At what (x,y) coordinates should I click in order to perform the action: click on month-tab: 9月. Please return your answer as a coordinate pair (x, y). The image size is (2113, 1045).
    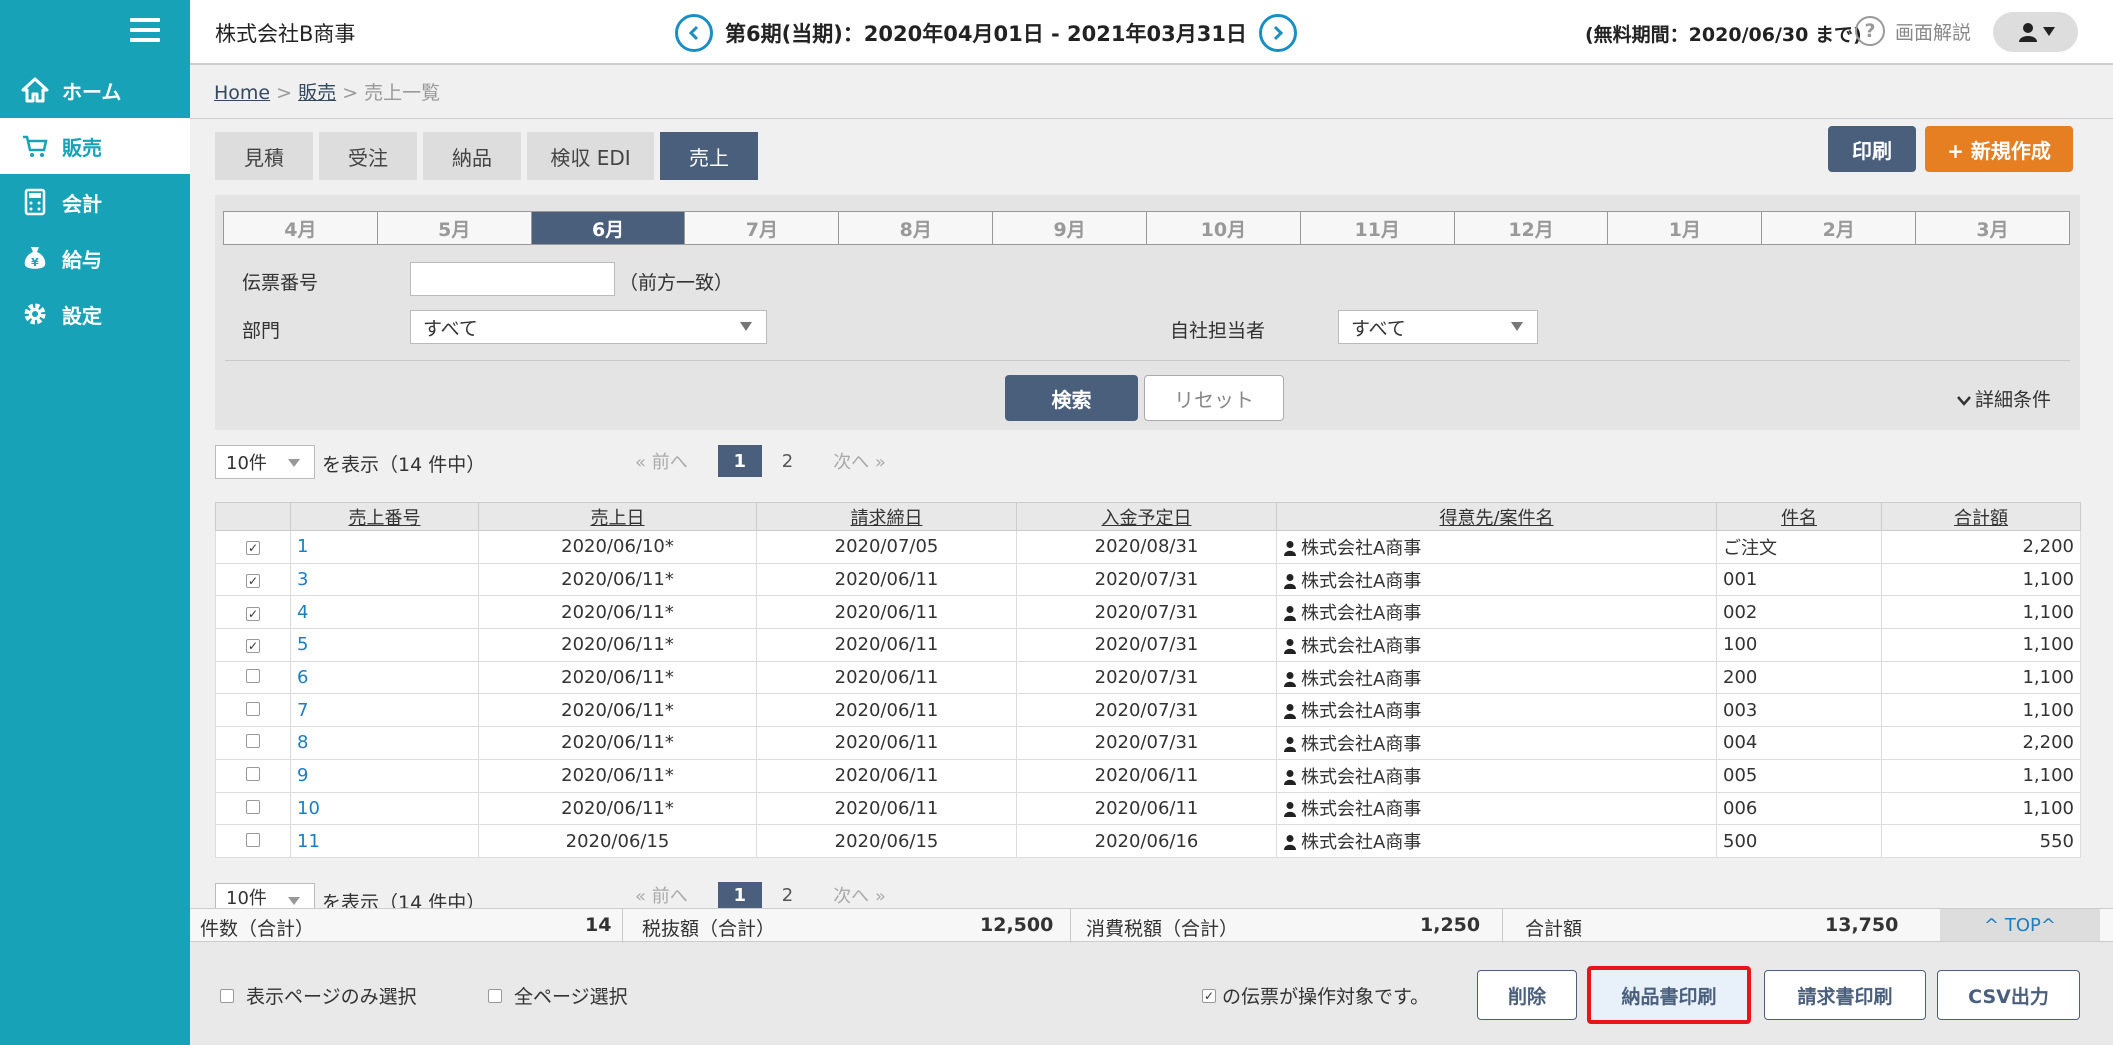
    Looking at the image, I should click on (1070, 228).